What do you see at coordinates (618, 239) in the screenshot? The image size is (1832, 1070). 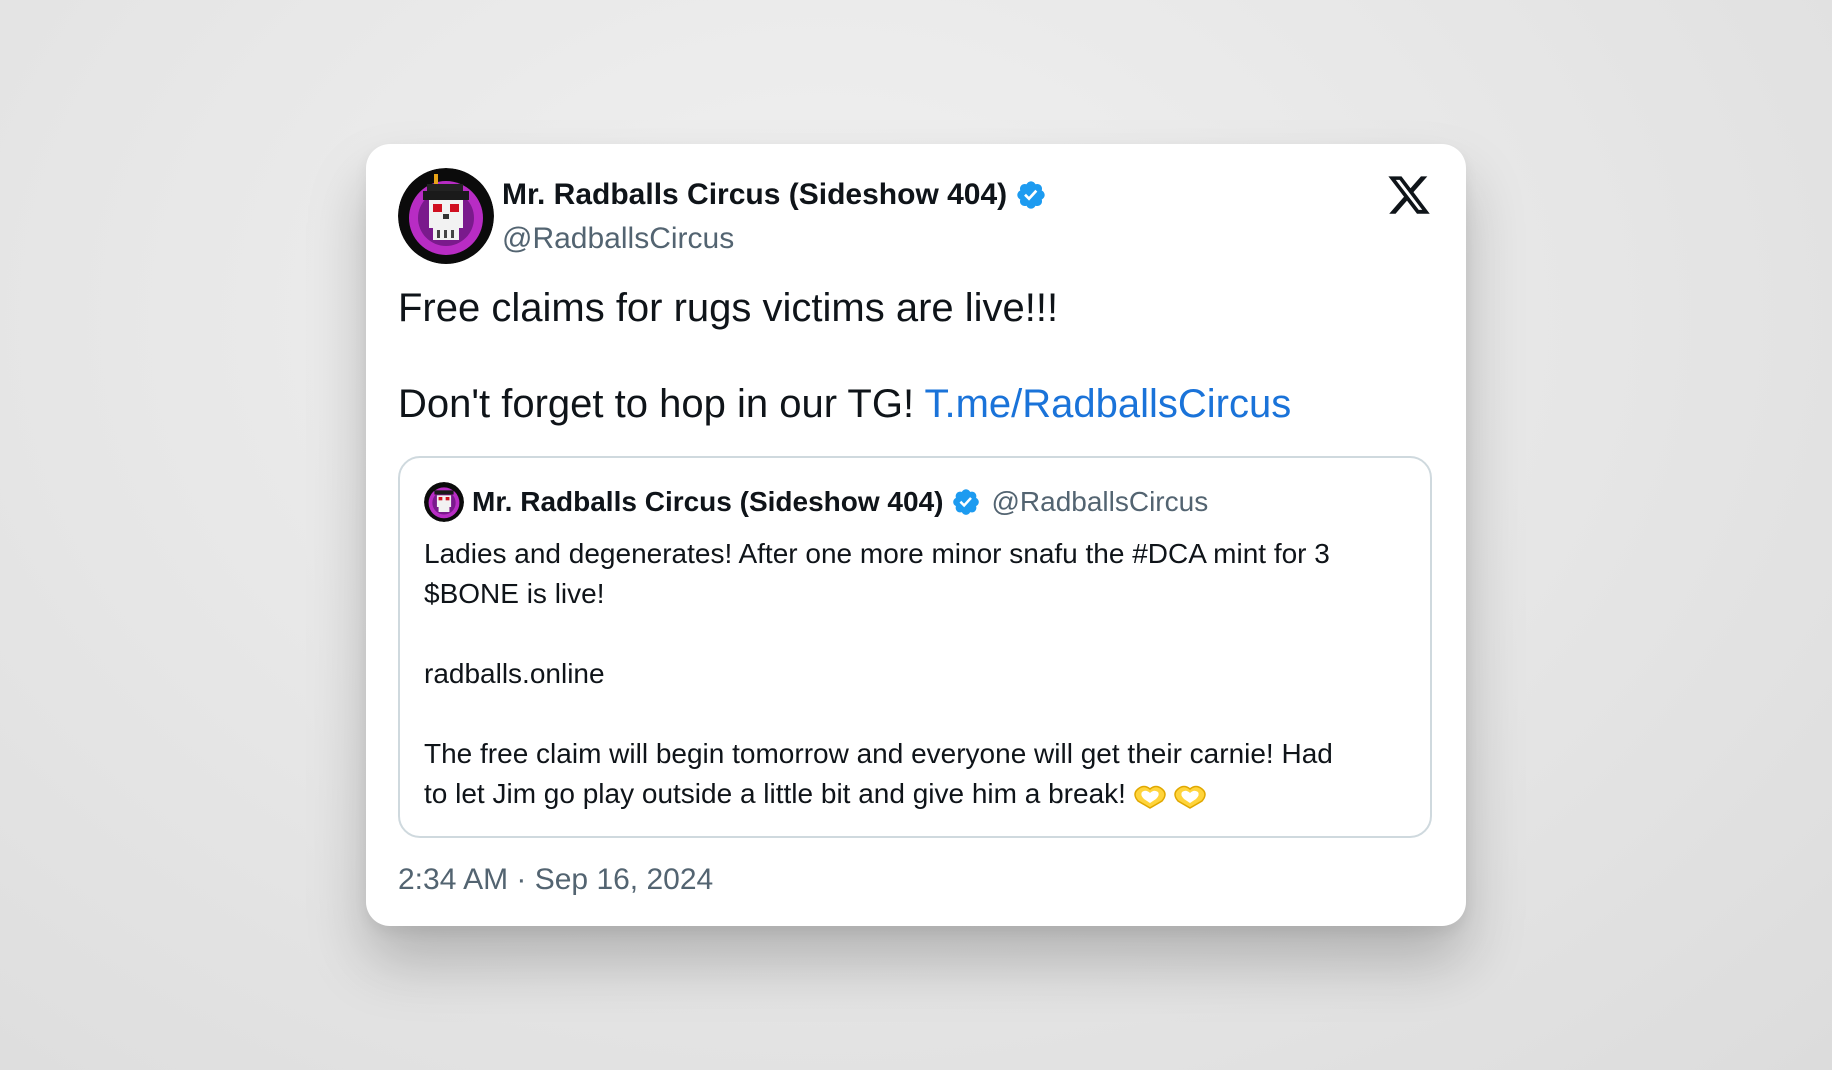 I see `author-handle: @RadballsCircus` at bounding box center [618, 239].